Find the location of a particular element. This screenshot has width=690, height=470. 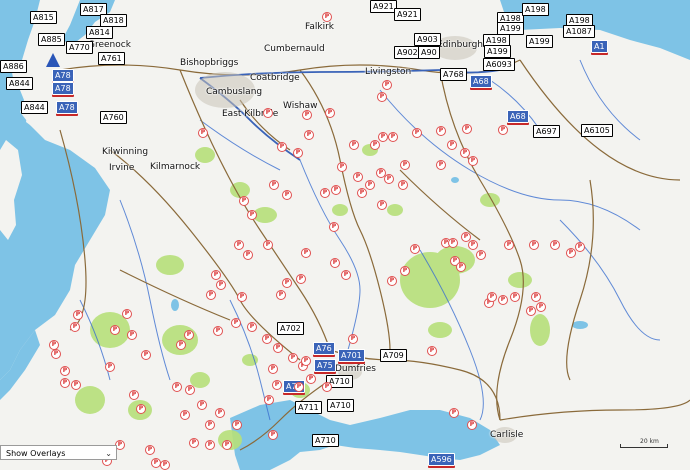

road-shield-a768: A768 is located at coordinates (453, 74).